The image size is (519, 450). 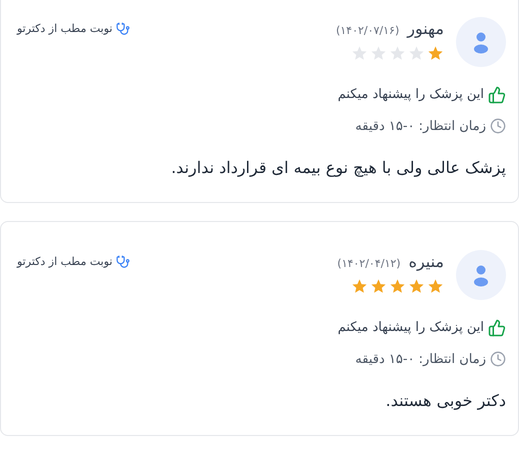 What do you see at coordinates (369, 264) in the screenshot?
I see `review-date: (۱۴۰۲/۰۴/۱۲)` at bounding box center [369, 264].